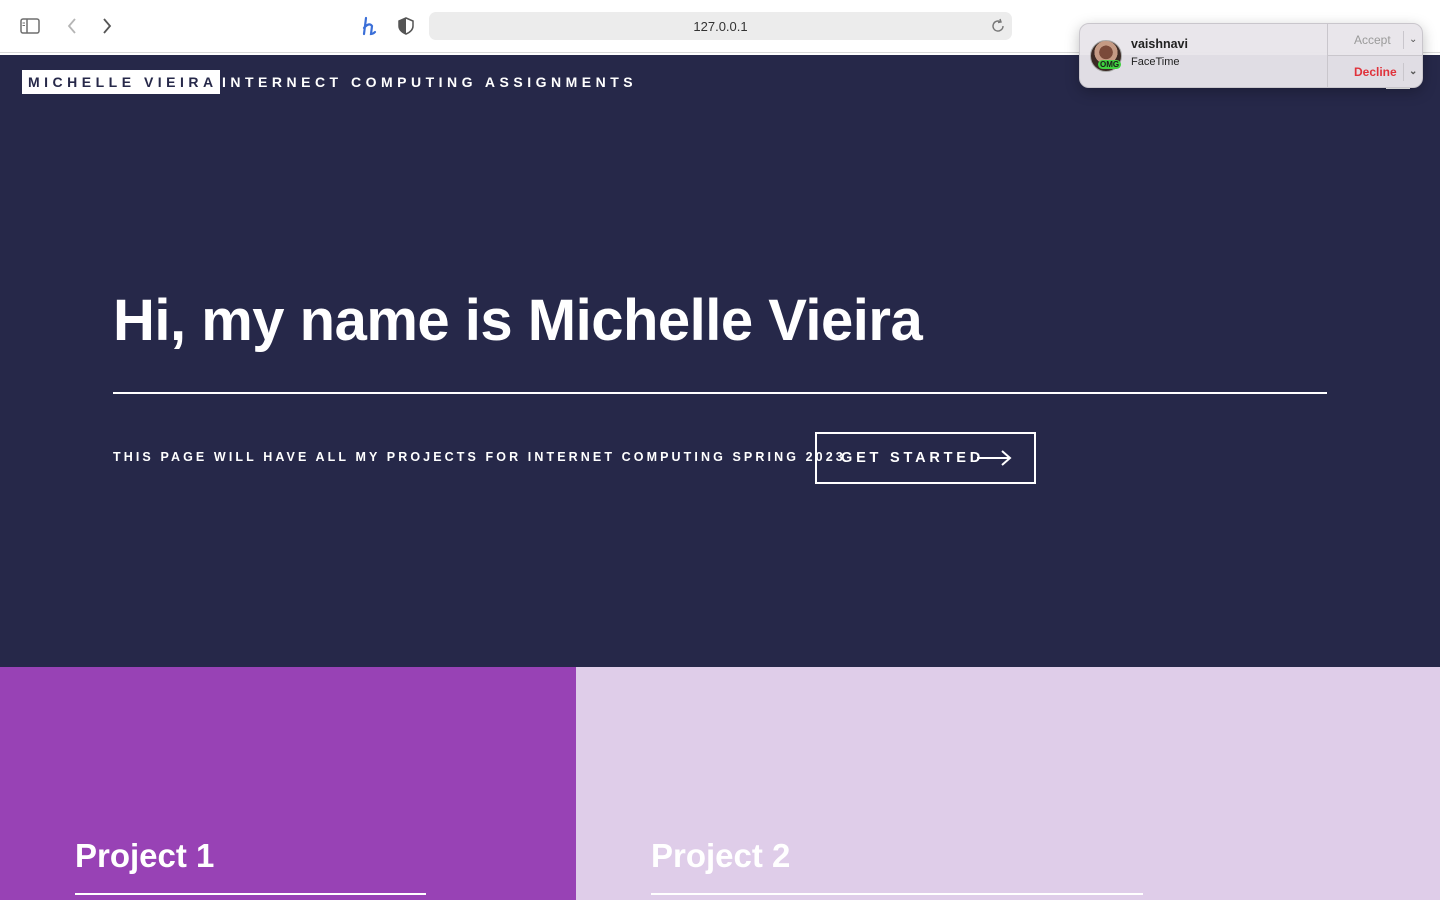 This screenshot has width=1440, height=900. Describe the element at coordinates (1403, 72) in the screenshot. I see `decline-separator` at that location.